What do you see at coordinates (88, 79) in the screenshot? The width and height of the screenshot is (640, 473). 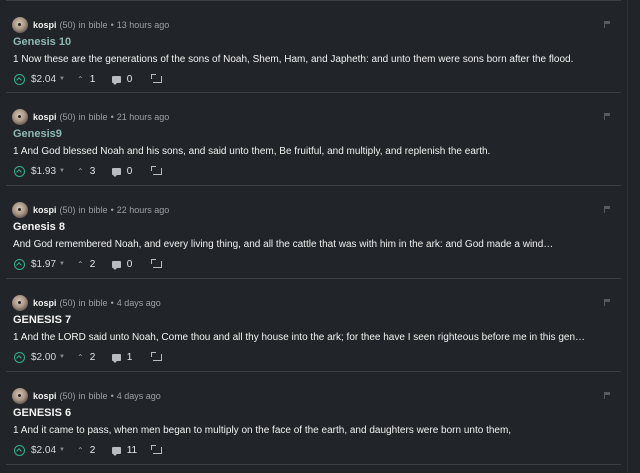 I see `post-actions: $2.04 ▼ ⌃ 1 0` at bounding box center [88, 79].